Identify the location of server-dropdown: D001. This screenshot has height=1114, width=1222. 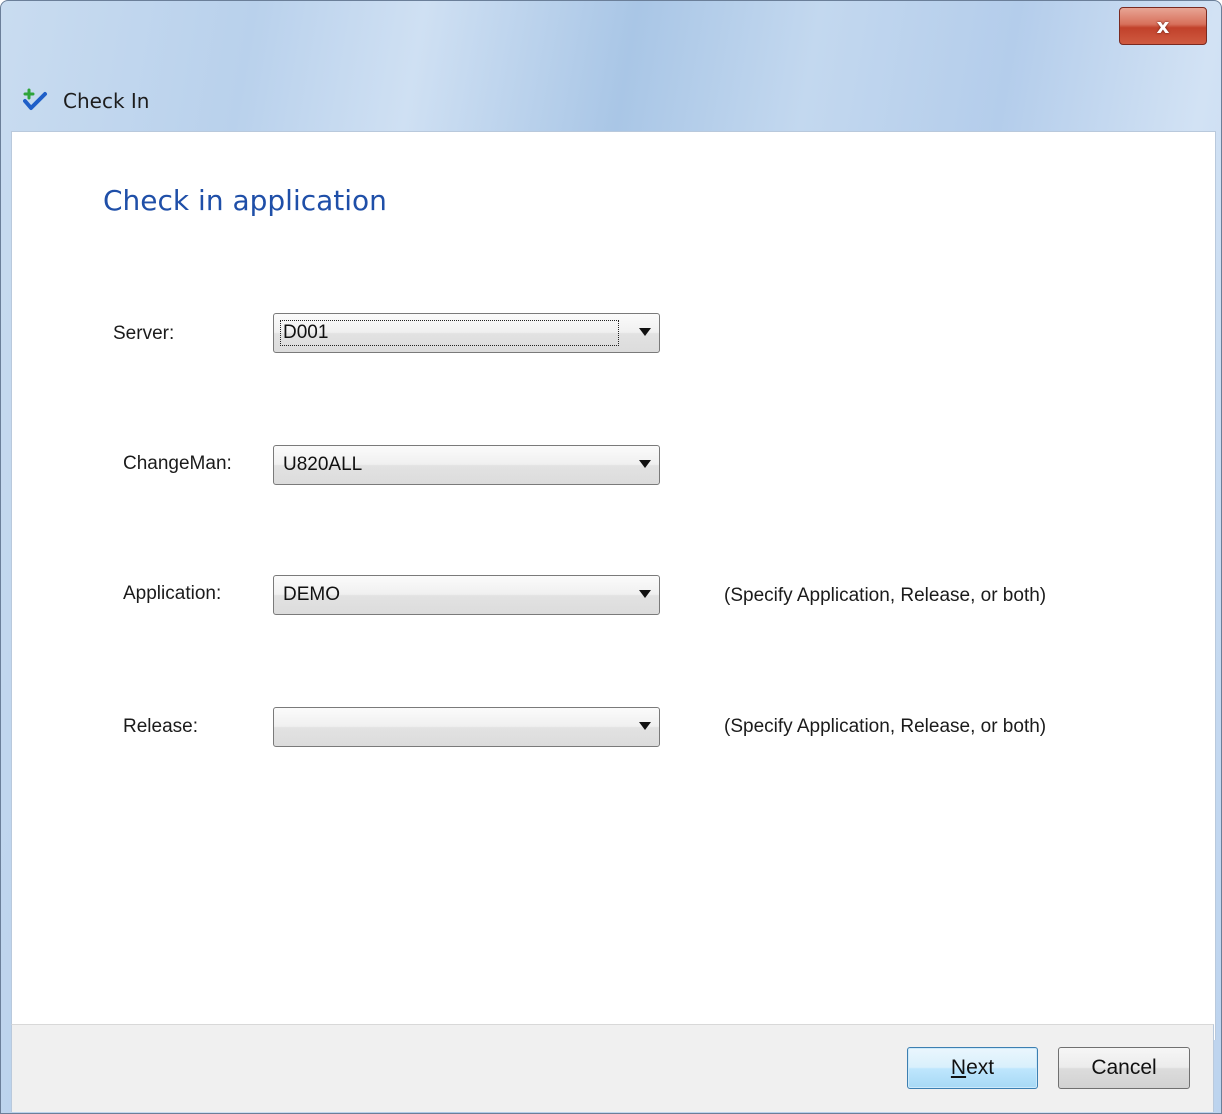
(466, 333).